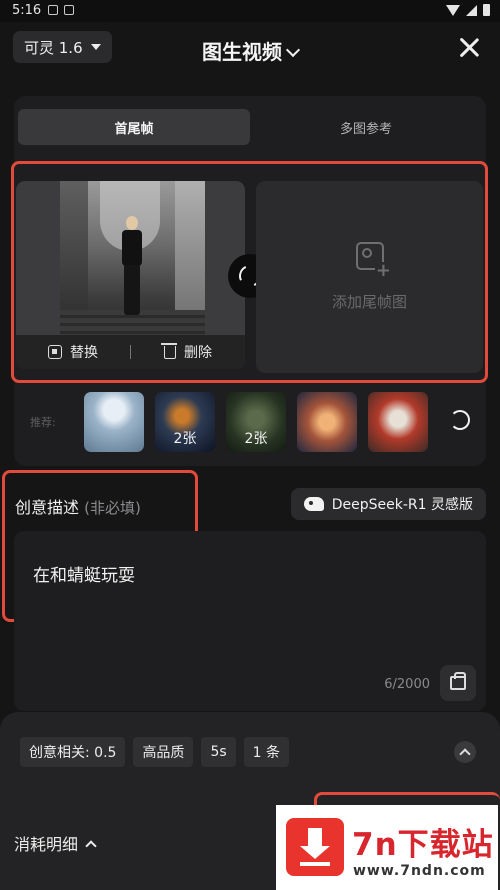 This screenshot has height=890, width=500. Describe the element at coordinates (242, 52) in the screenshot. I see `page-title-text: 图生视频` at that location.